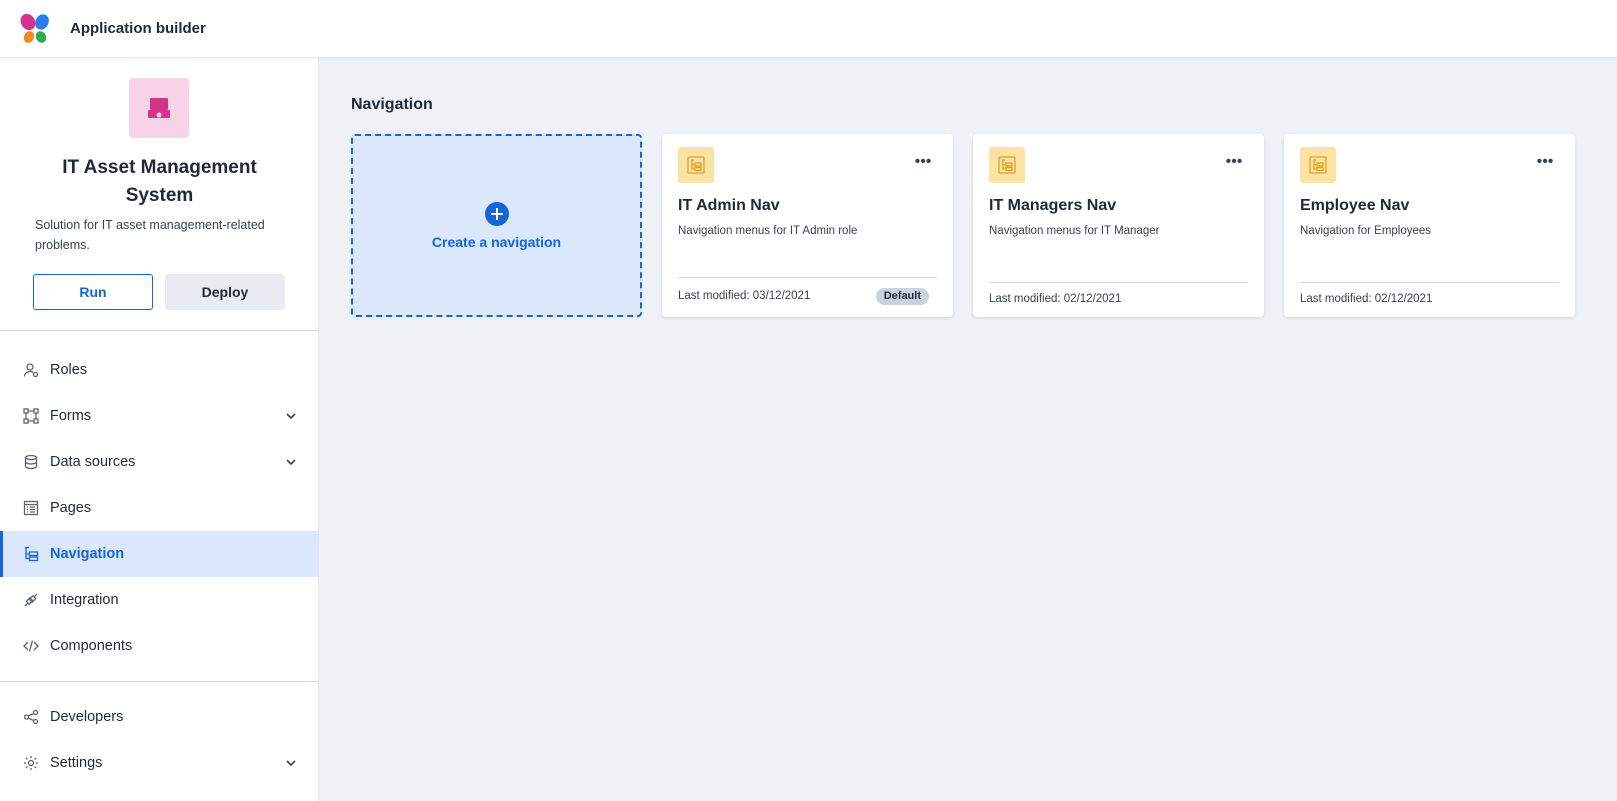  I want to click on app-builder-title: Application builder, so click(138, 28).